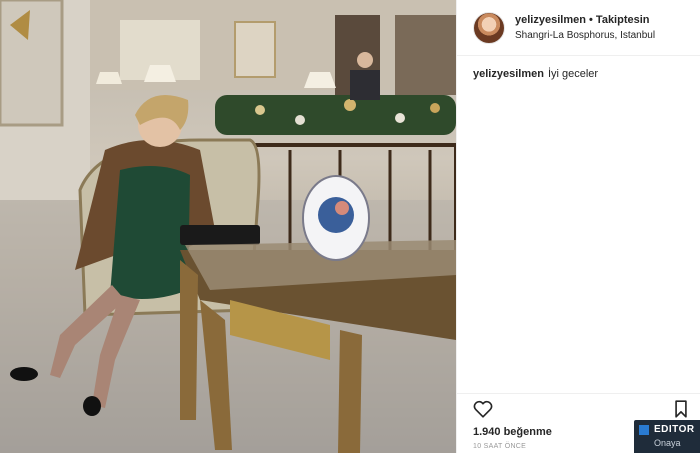  I want to click on watermark-logo-icon, so click(644, 430).